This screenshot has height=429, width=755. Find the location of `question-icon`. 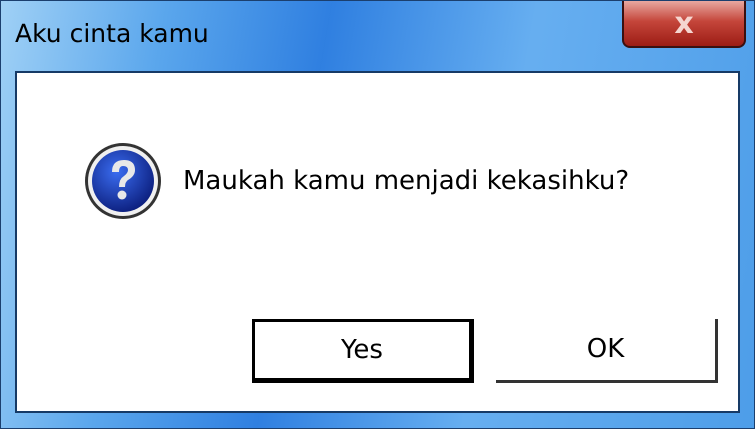

question-icon is located at coordinates (123, 181).